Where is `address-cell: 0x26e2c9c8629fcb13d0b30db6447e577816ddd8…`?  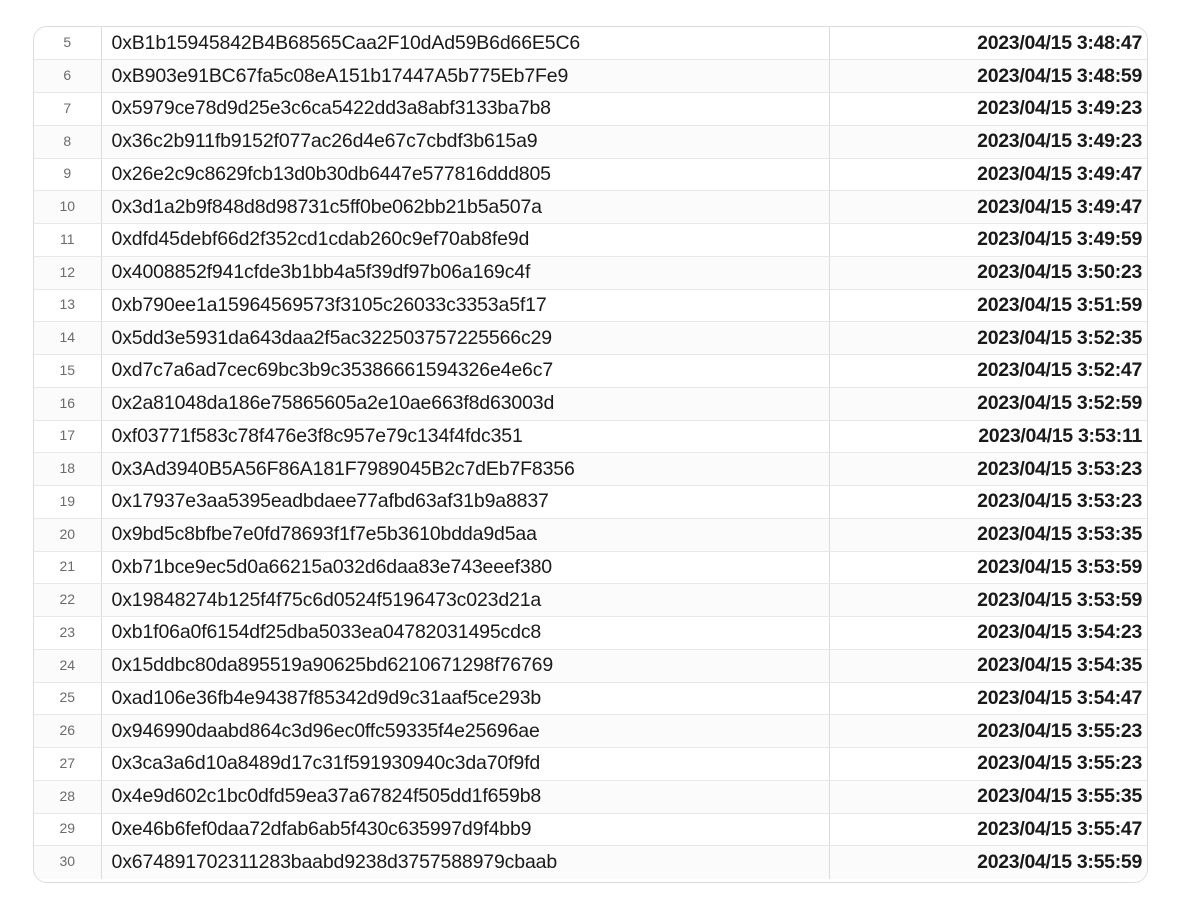
address-cell: 0x26e2c9c8629fcb13d0b30db6447e577816ddd8… is located at coordinates (464, 175).